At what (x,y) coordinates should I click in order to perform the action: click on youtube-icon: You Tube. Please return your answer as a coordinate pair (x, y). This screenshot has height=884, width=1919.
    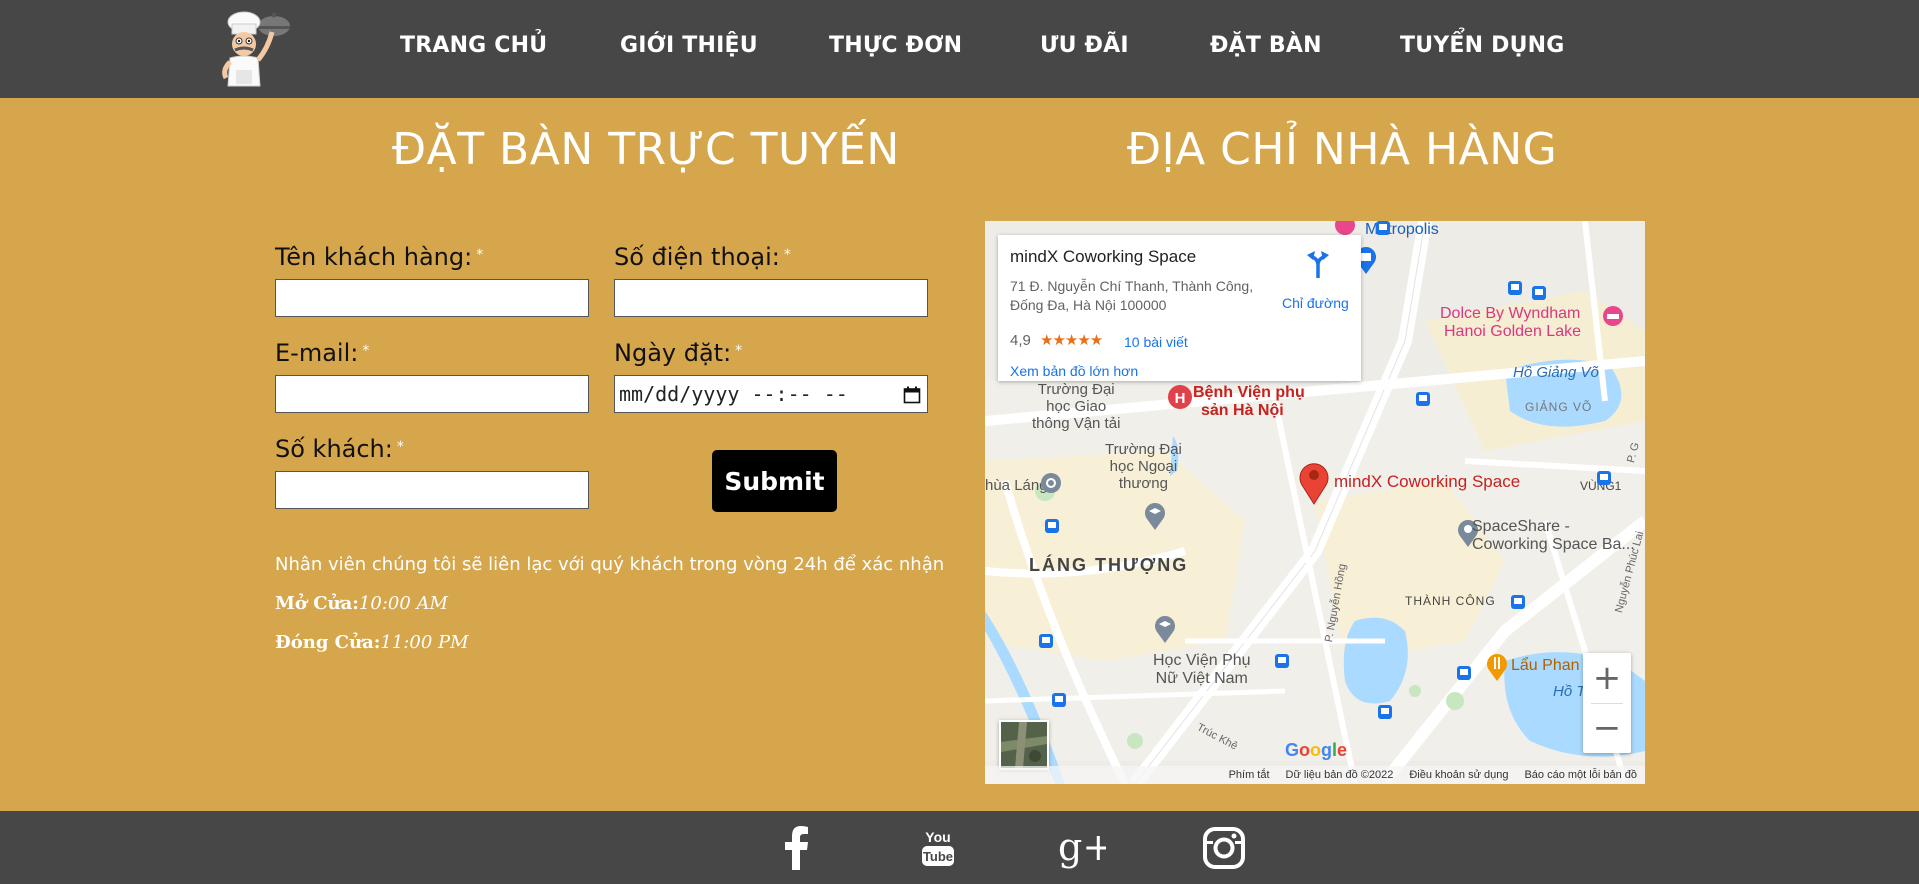
    Looking at the image, I should click on (938, 848).